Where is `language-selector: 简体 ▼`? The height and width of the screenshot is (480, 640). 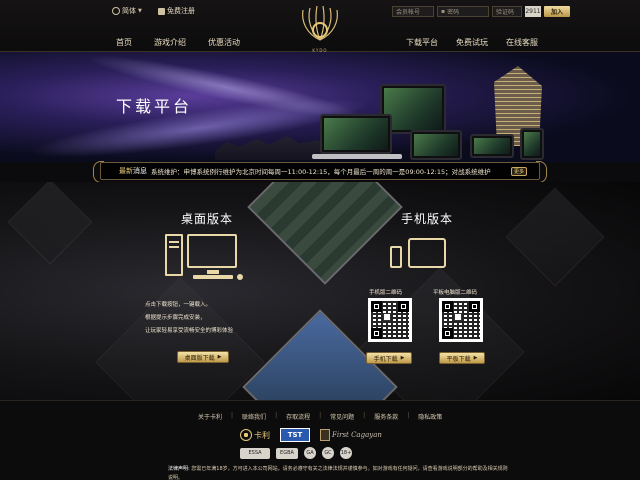
language-selector: 简体 ▼ is located at coordinates (127, 11).